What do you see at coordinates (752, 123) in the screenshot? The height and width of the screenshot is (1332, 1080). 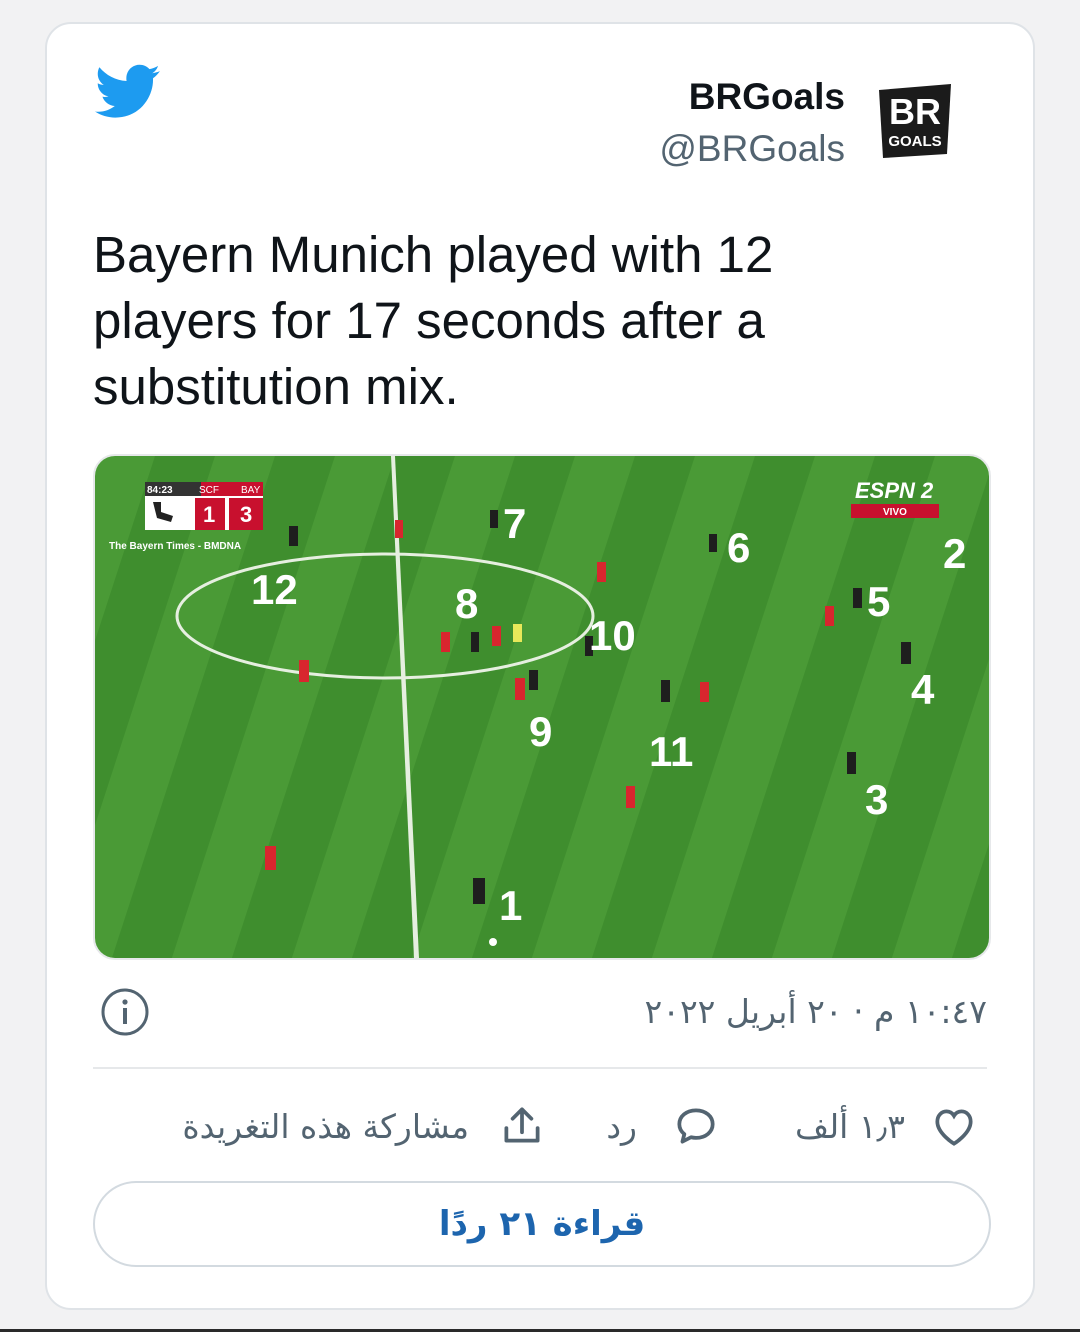 I see `author-block: BRGoals @BRGoals` at bounding box center [752, 123].